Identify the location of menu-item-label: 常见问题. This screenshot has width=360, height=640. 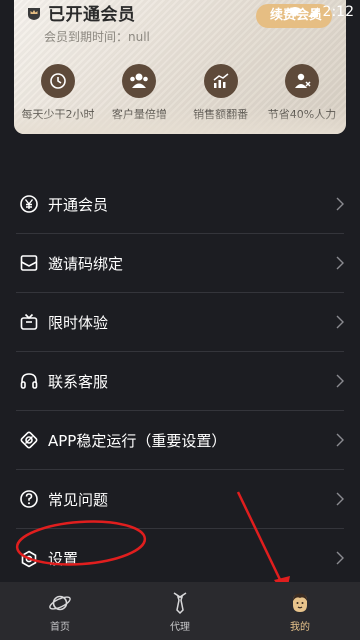
(78, 499).